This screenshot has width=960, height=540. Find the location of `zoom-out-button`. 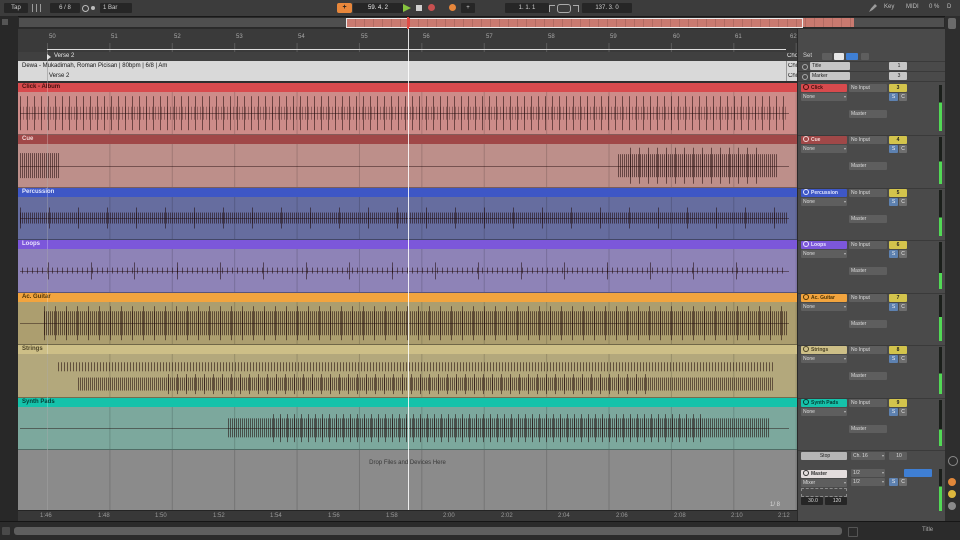

zoom-out-button is located at coordinates (952, 506).